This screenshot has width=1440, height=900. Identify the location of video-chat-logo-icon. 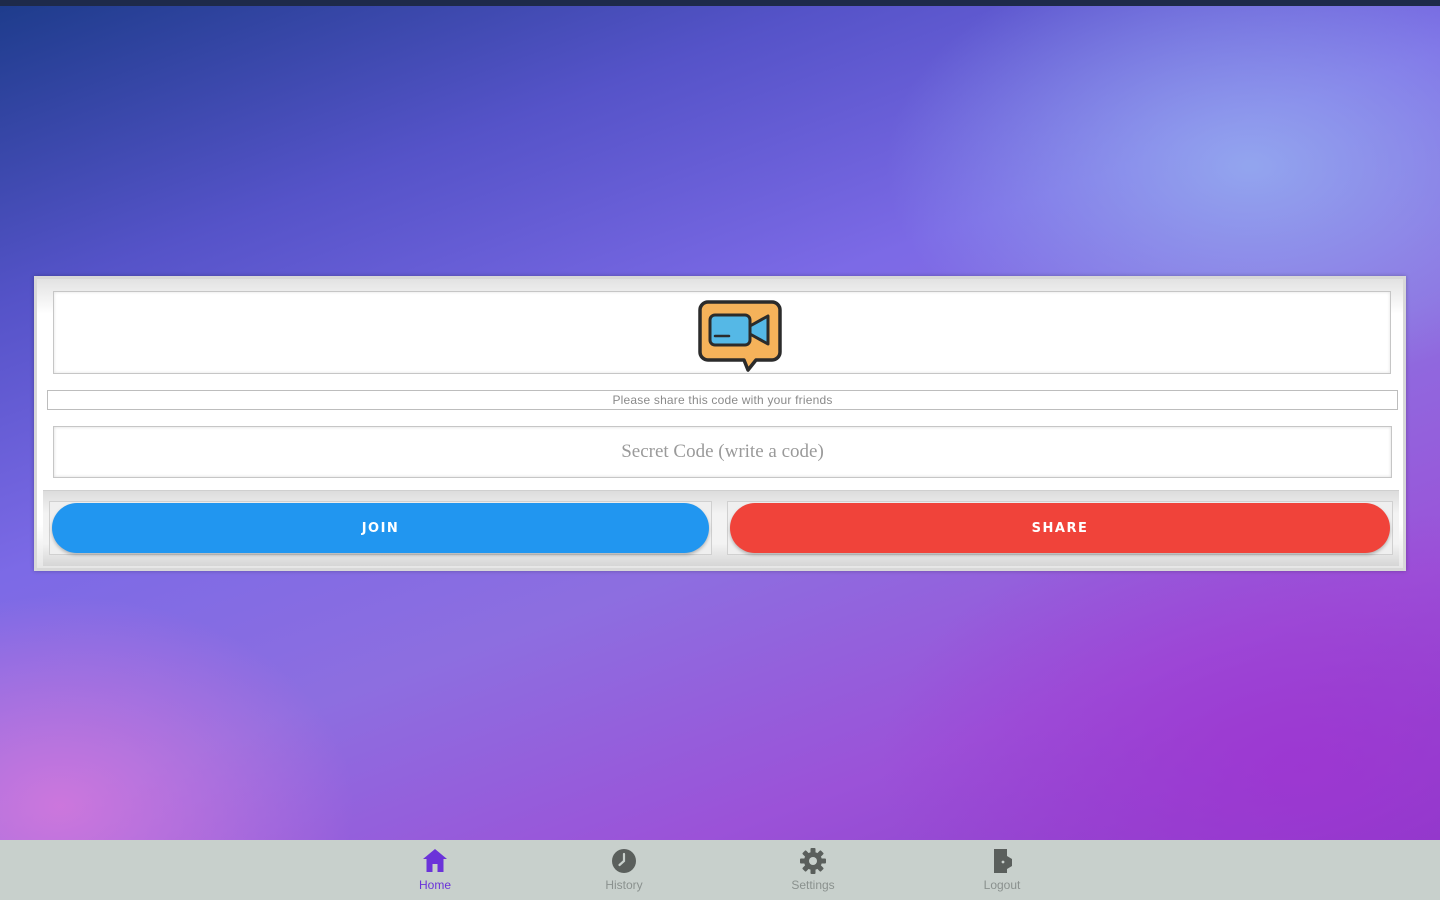
(740, 336).